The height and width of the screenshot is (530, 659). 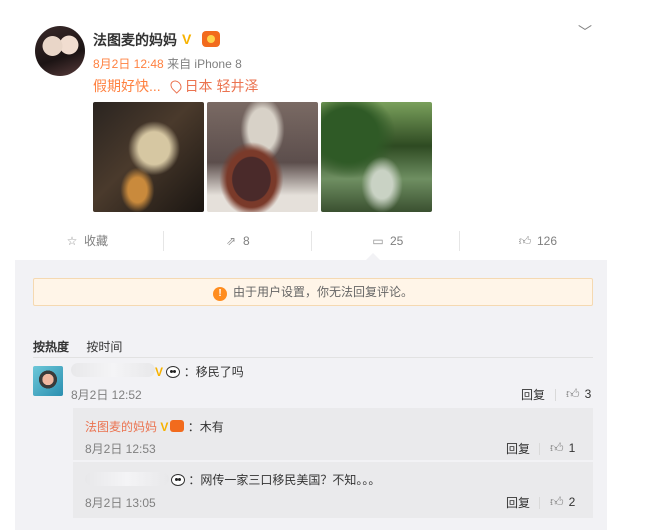 What do you see at coordinates (106, 395) in the screenshot?
I see `comment-date: 8月2日 12:52` at bounding box center [106, 395].